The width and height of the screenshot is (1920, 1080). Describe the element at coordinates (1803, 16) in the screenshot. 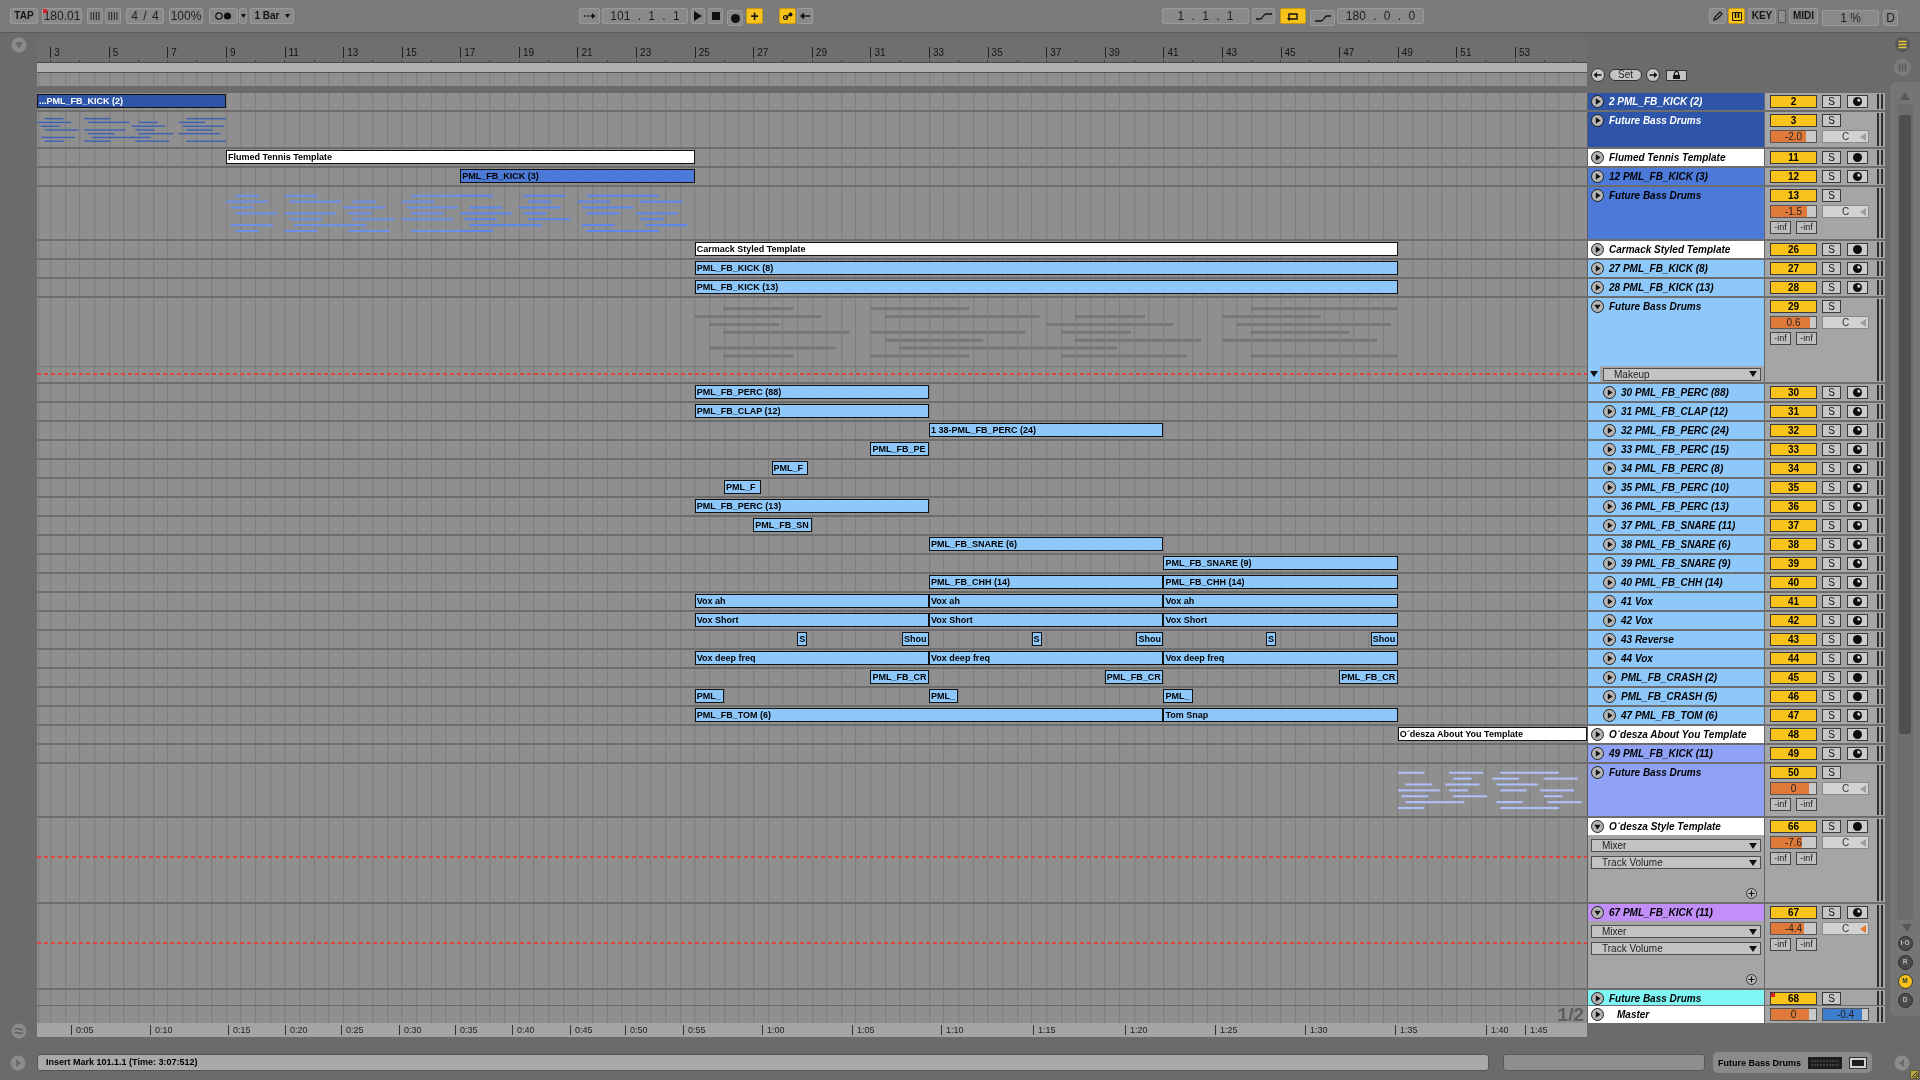

I see `midi-map-button: MIDI` at that location.